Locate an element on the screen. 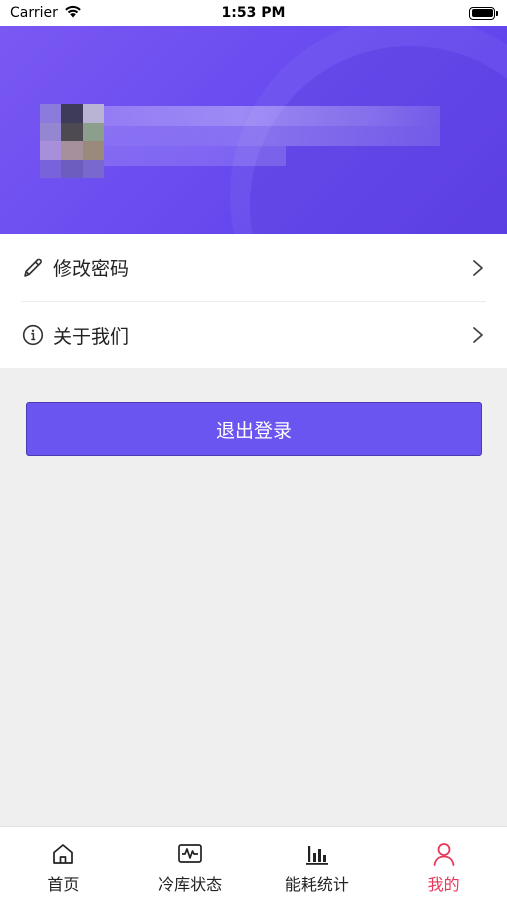  wifi-icon is located at coordinates (73, 13).